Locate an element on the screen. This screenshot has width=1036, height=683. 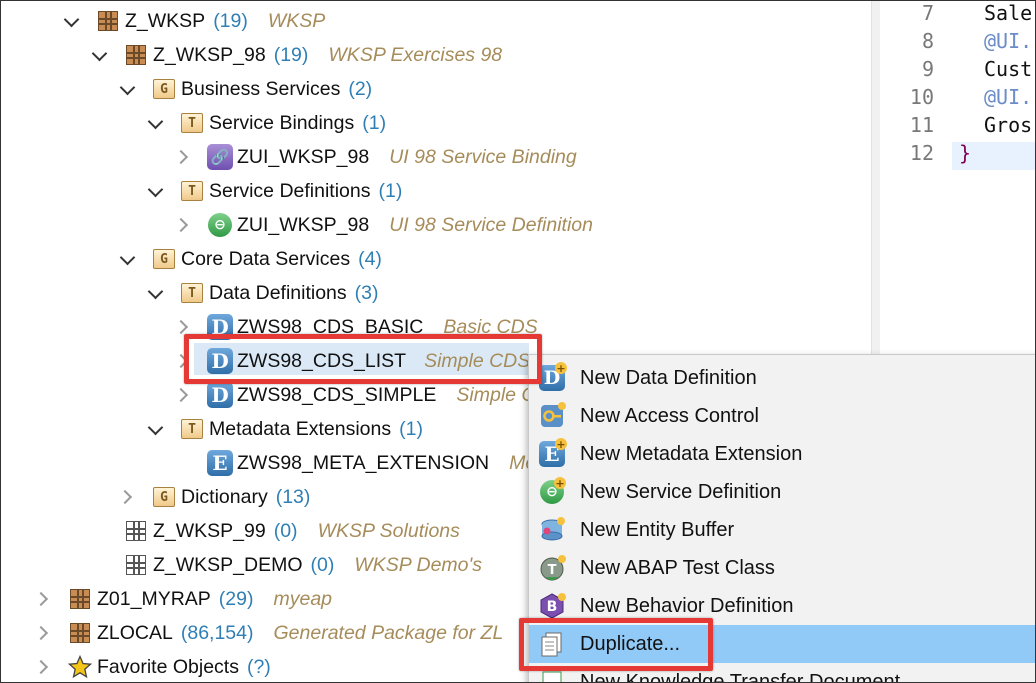
menu-item-label: New Data Definition is located at coordinates (668, 377).